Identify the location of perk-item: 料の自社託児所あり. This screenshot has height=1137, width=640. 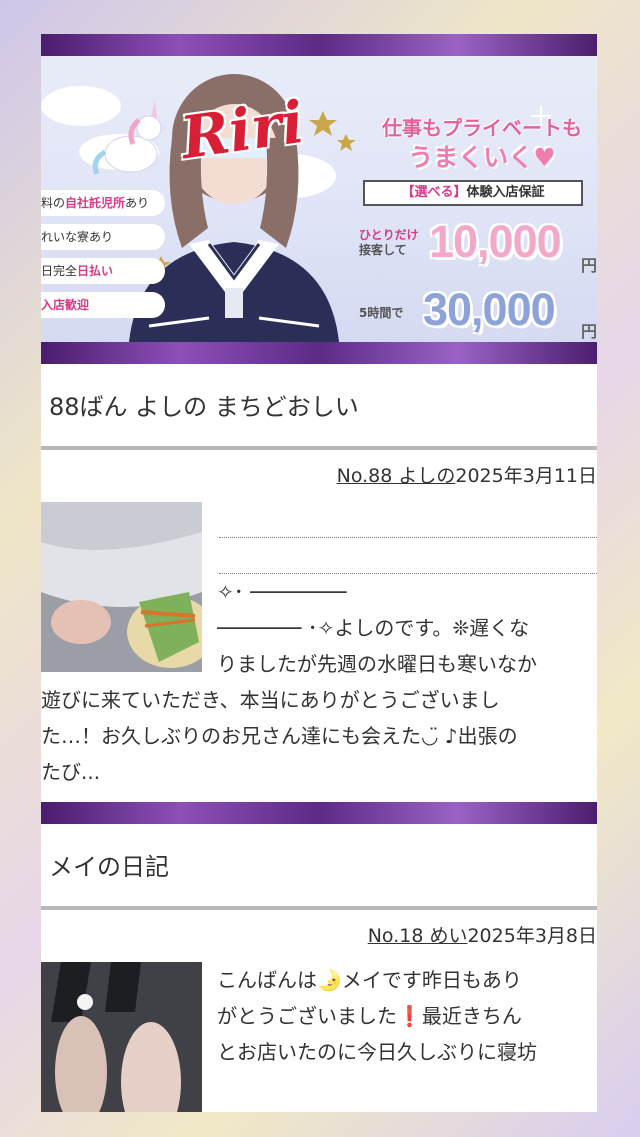
(103, 203).